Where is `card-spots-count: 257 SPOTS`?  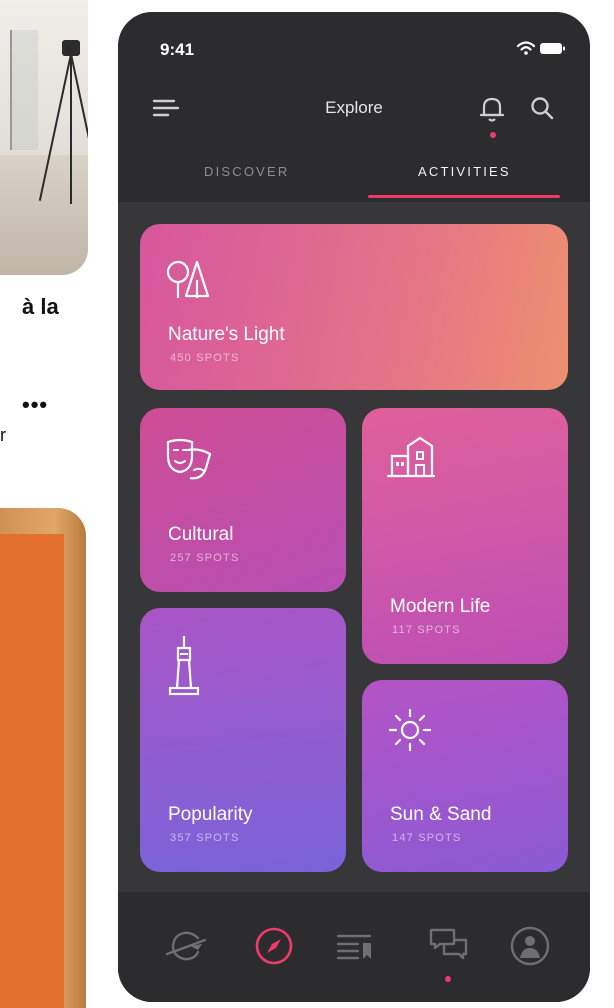
card-spots-count: 257 SPOTS is located at coordinates (205, 558).